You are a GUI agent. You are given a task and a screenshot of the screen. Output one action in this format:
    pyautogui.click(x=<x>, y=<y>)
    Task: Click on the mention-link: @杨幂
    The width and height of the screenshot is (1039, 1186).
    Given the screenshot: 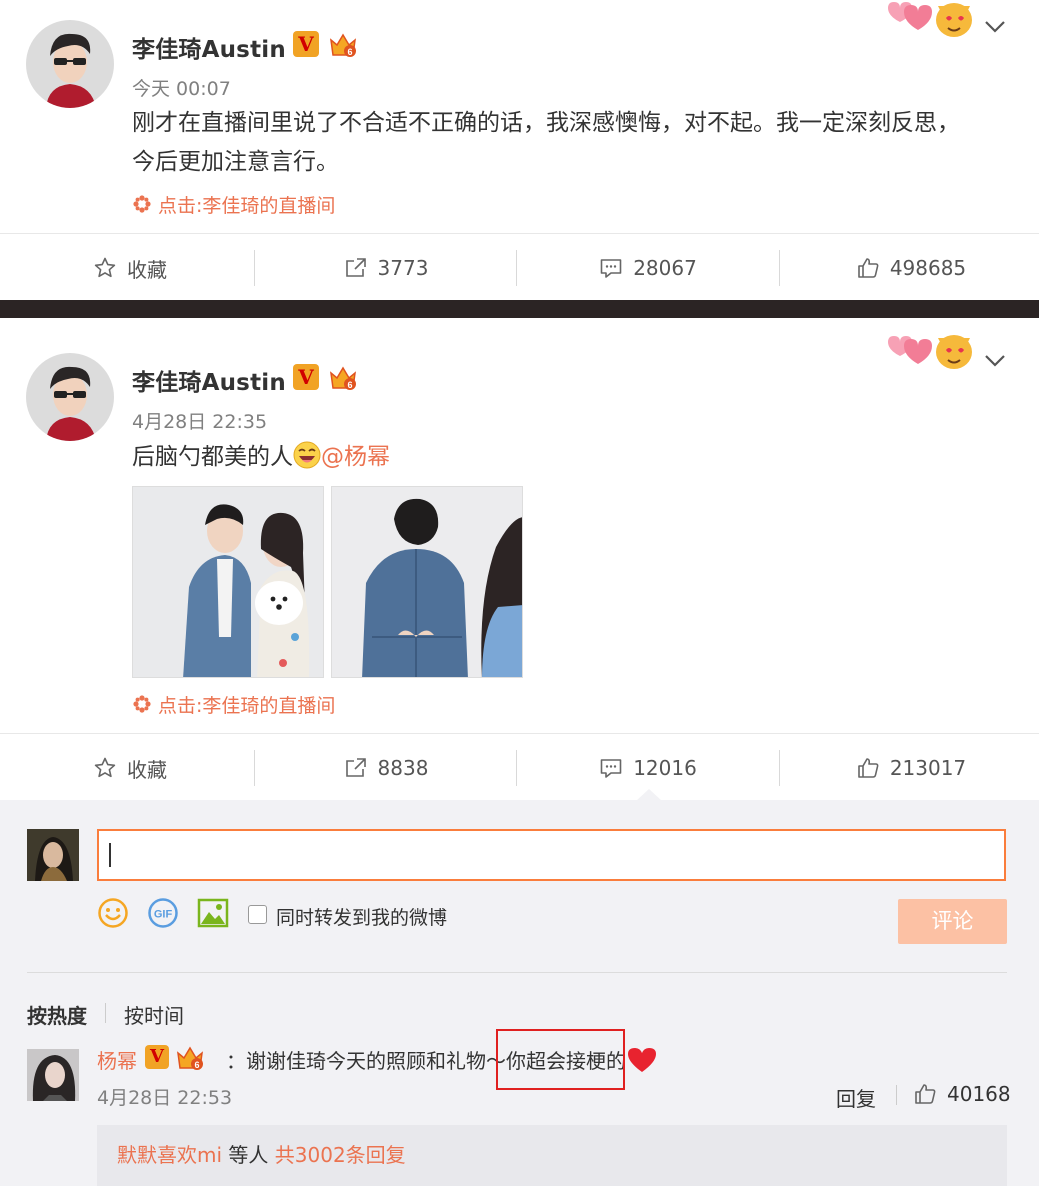 What is the action you would take?
    pyautogui.click(x=355, y=457)
    